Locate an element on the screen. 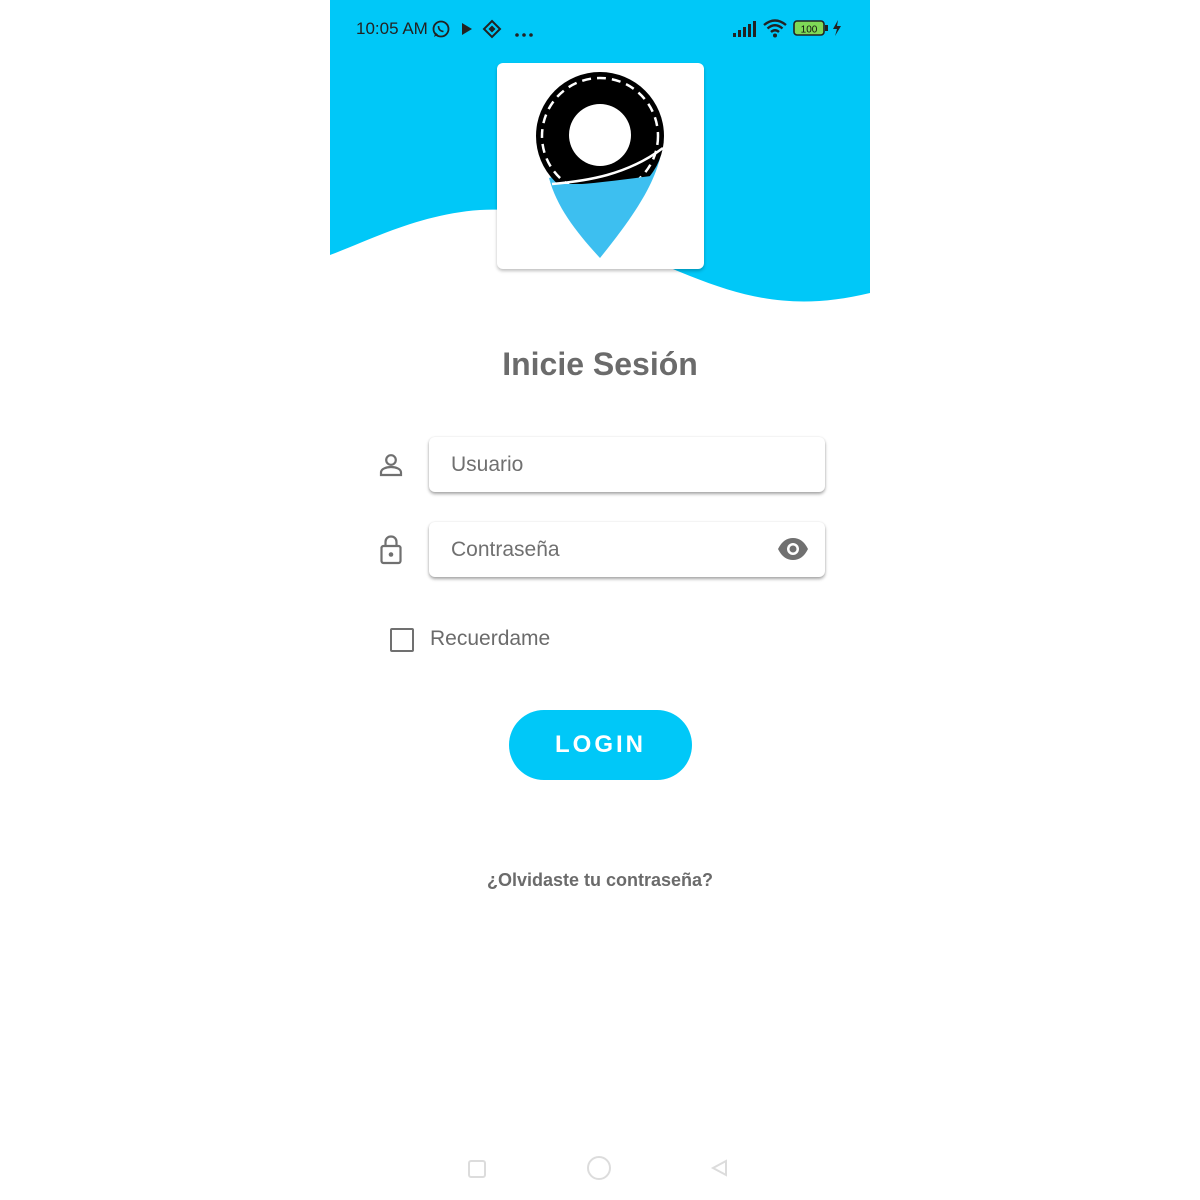 This screenshot has height=1200, width=1200. battery-icon: 100 is located at coordinates (811, 30).